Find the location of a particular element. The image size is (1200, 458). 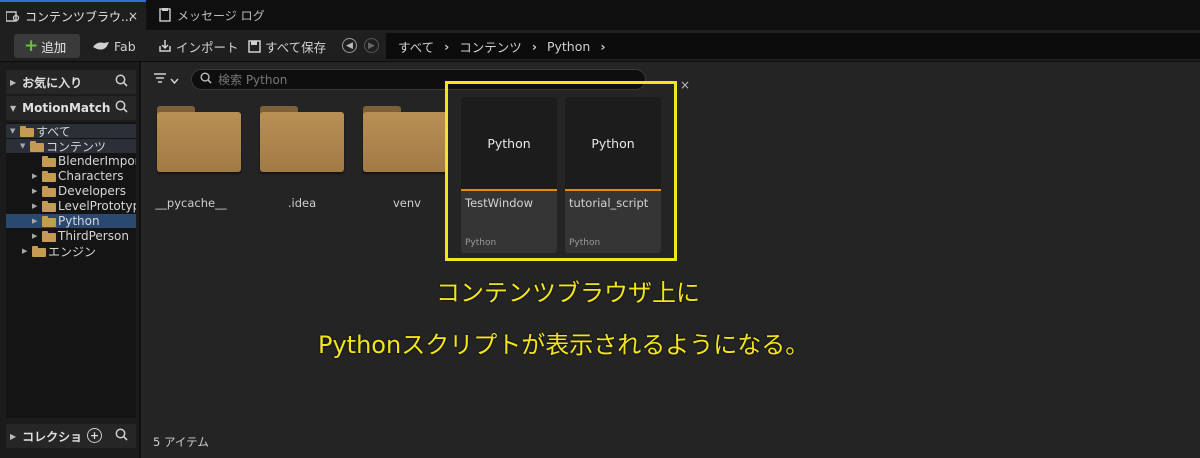

folder-label: __pycache__ is located at coordinates (191, 203).